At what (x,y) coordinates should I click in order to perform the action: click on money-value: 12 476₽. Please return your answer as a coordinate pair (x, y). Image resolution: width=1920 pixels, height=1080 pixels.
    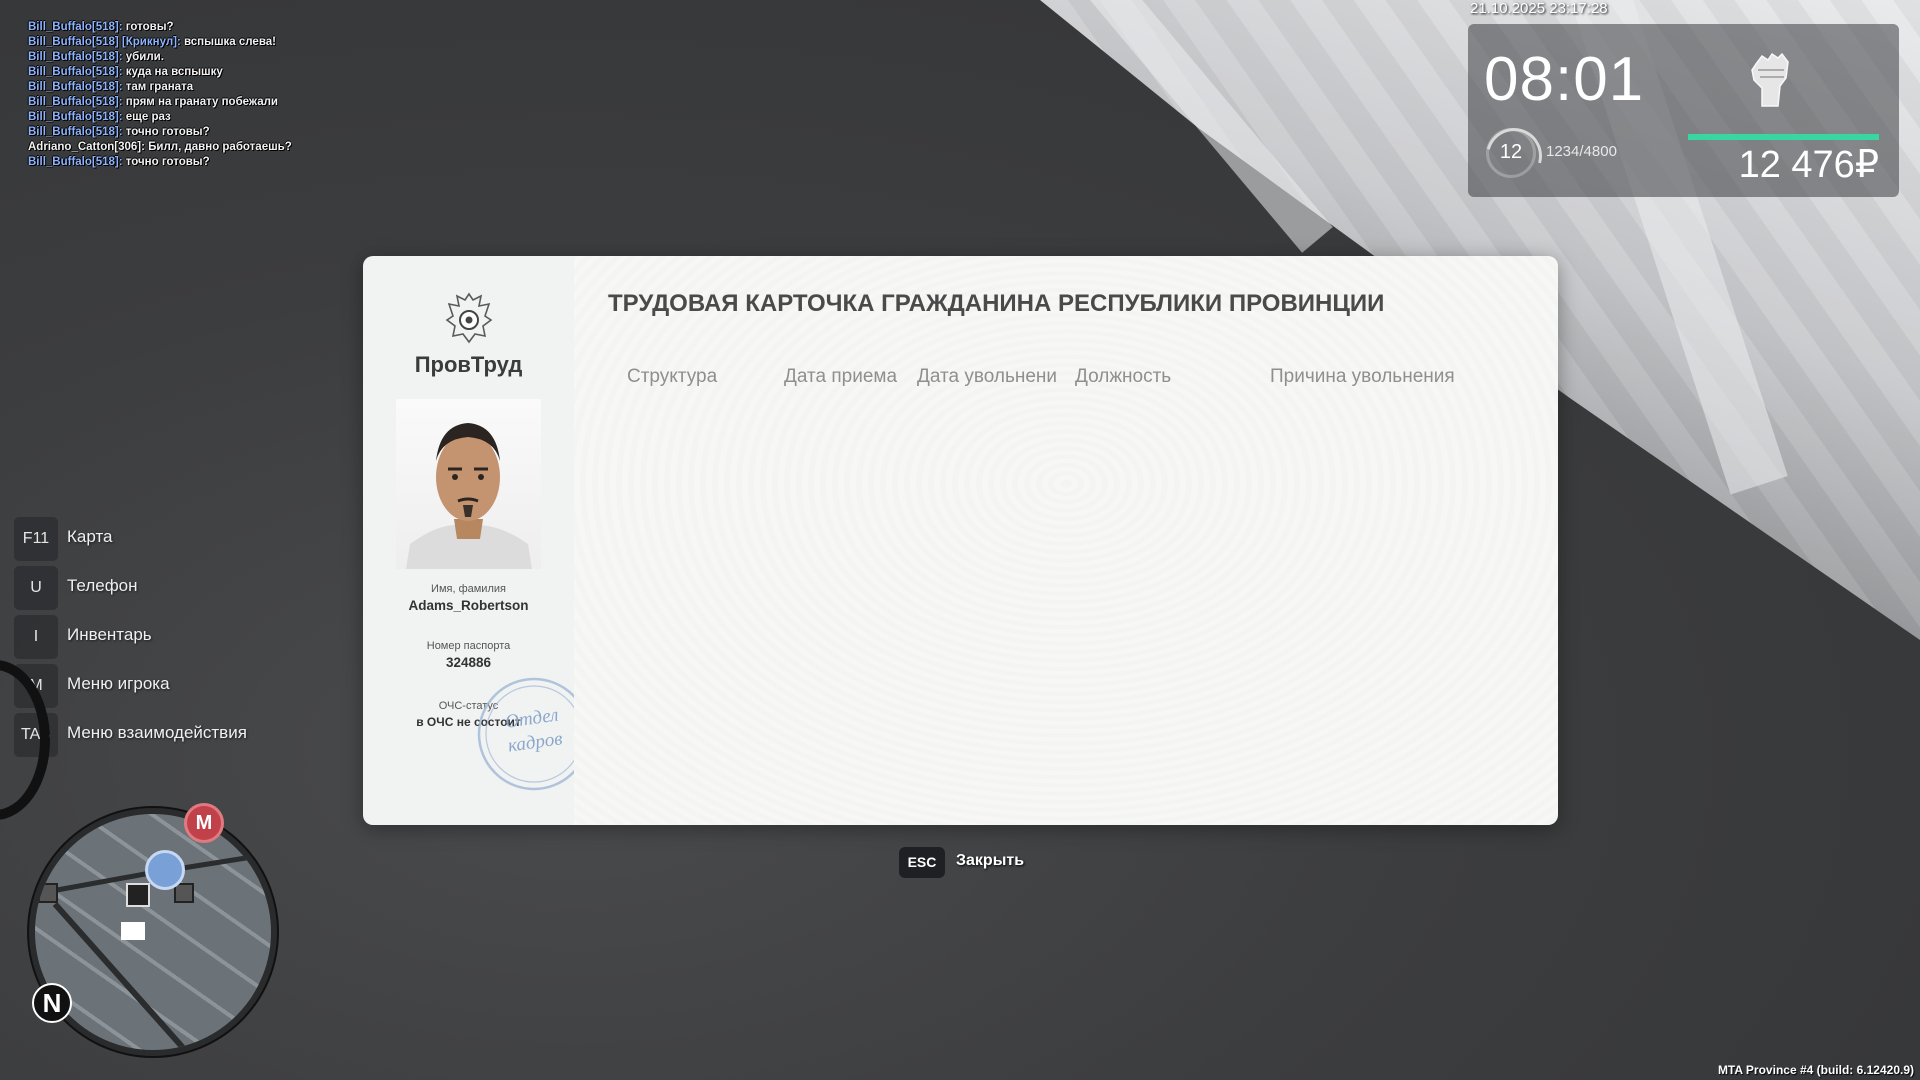
    Looking at the image, I should click on (1808, 165).